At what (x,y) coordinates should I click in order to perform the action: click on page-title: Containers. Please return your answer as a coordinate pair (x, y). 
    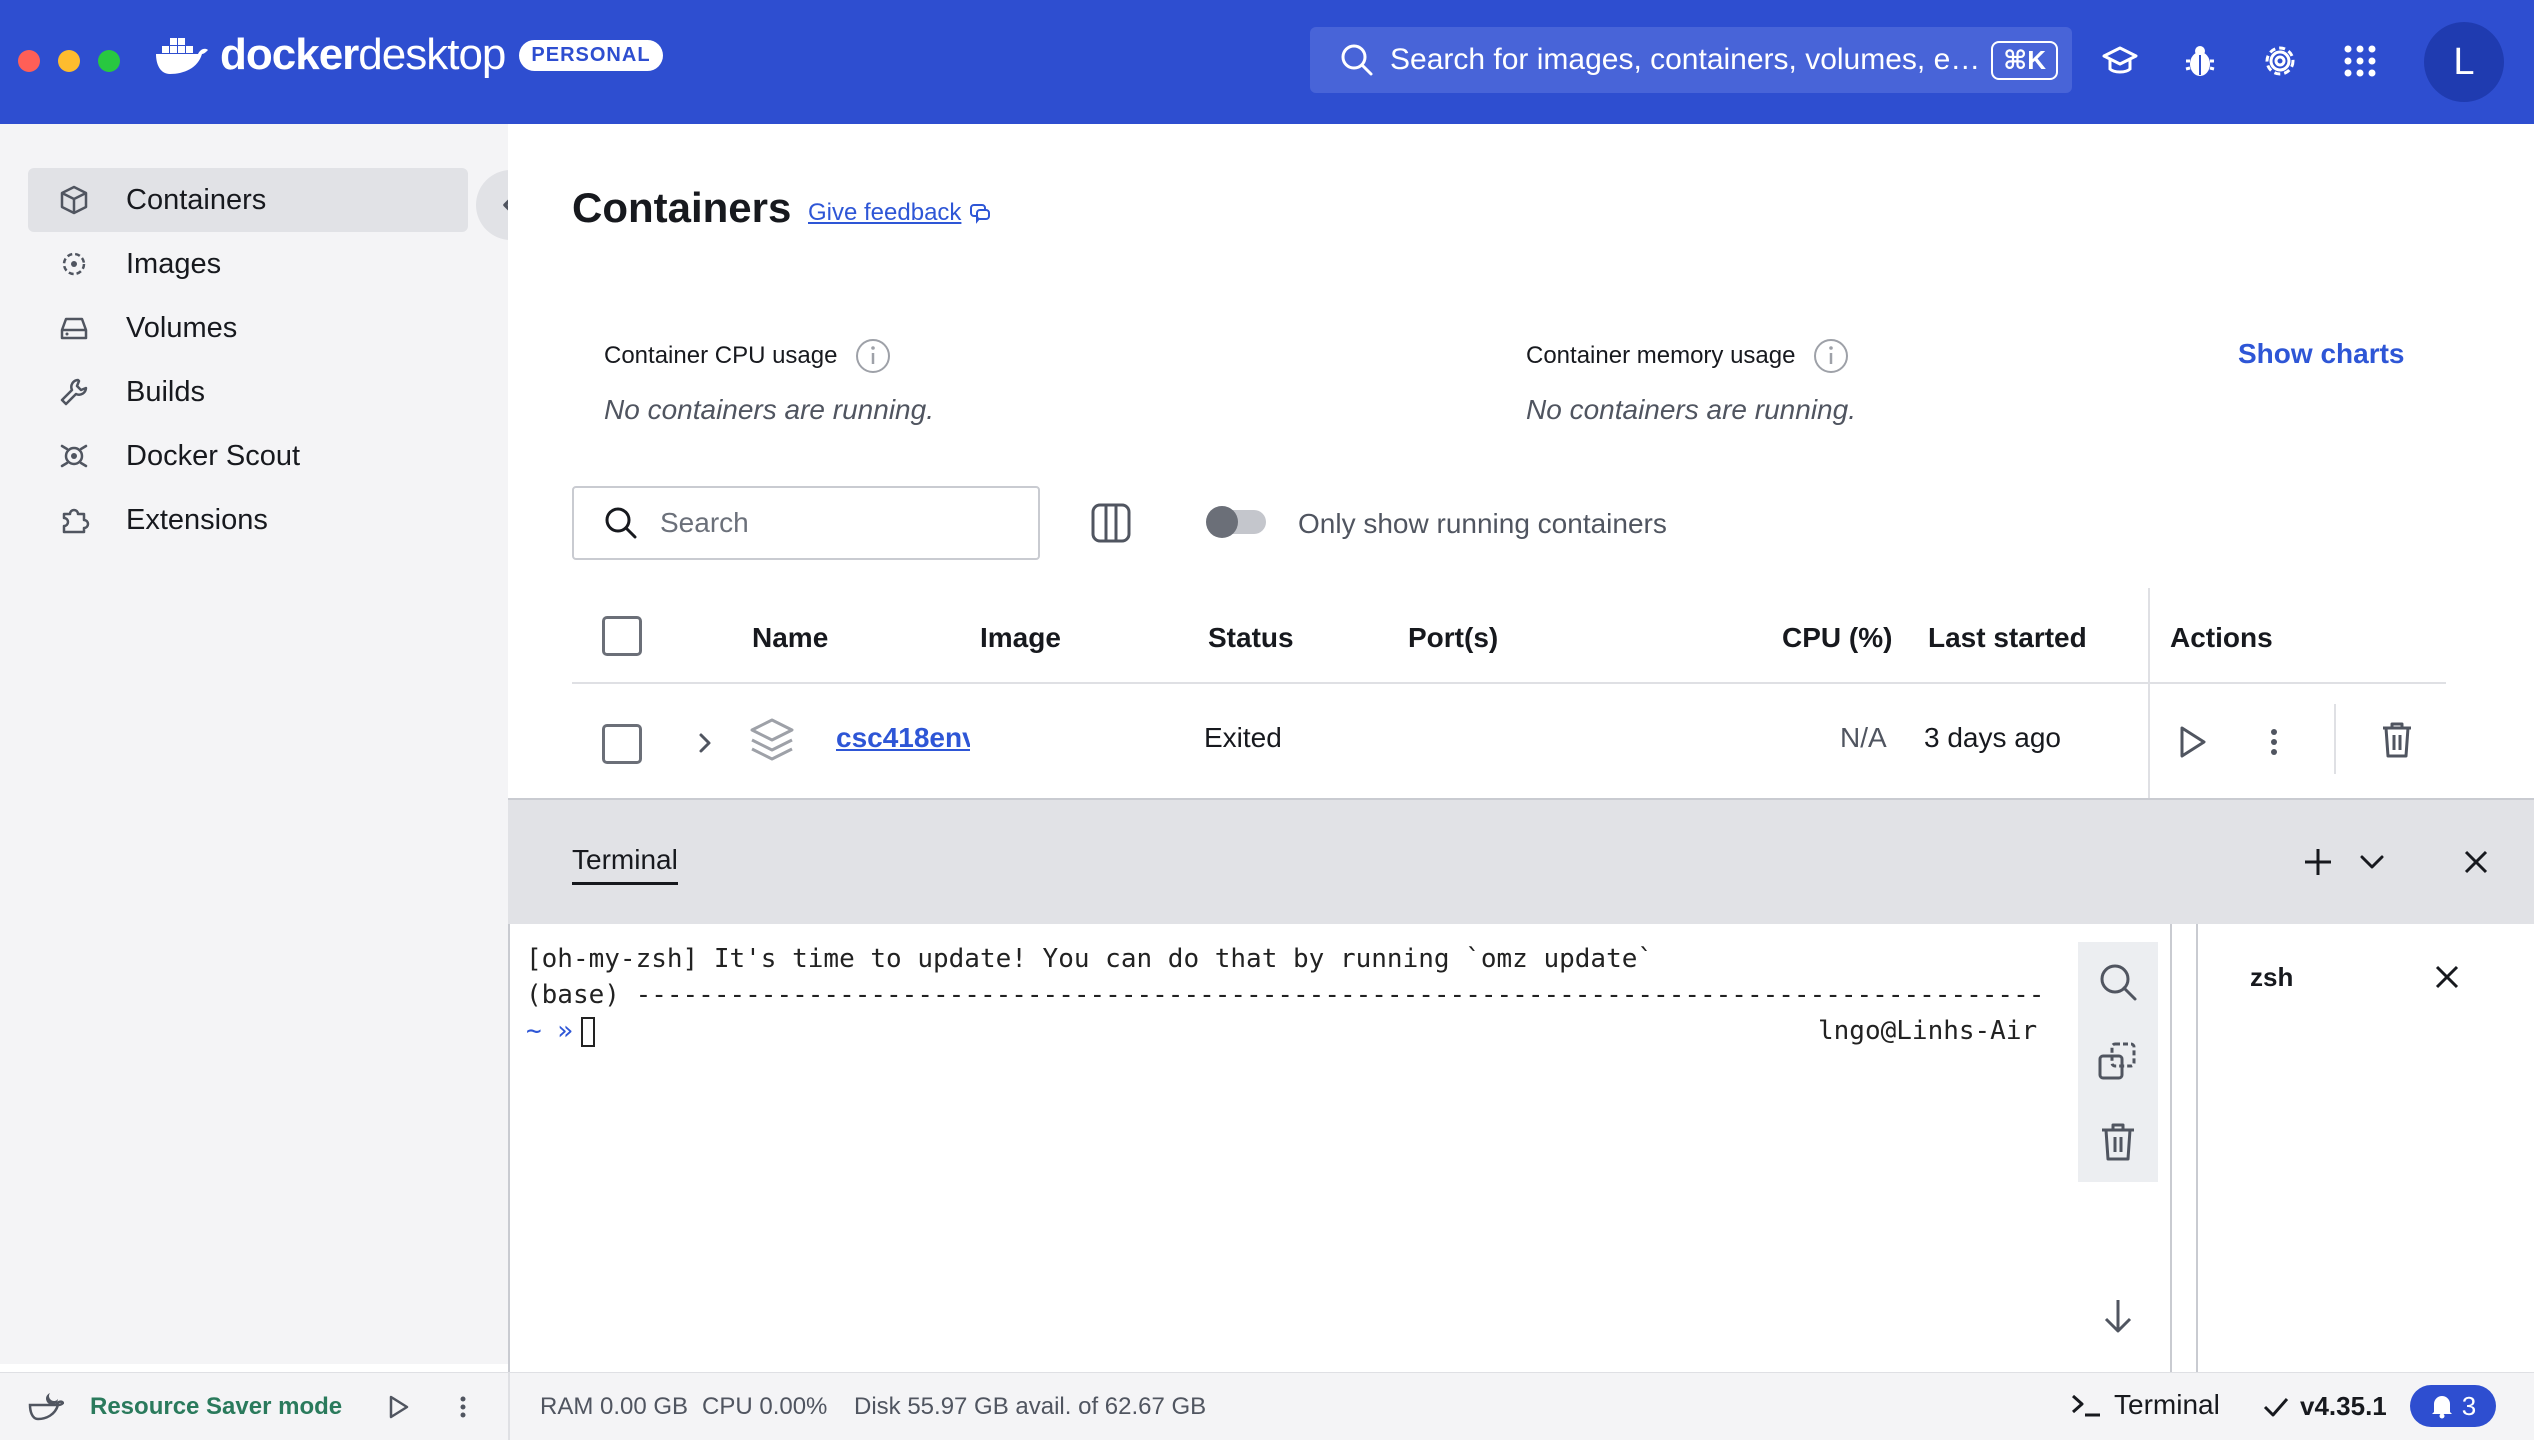
    Looking at the image, I should click on (682, 207).